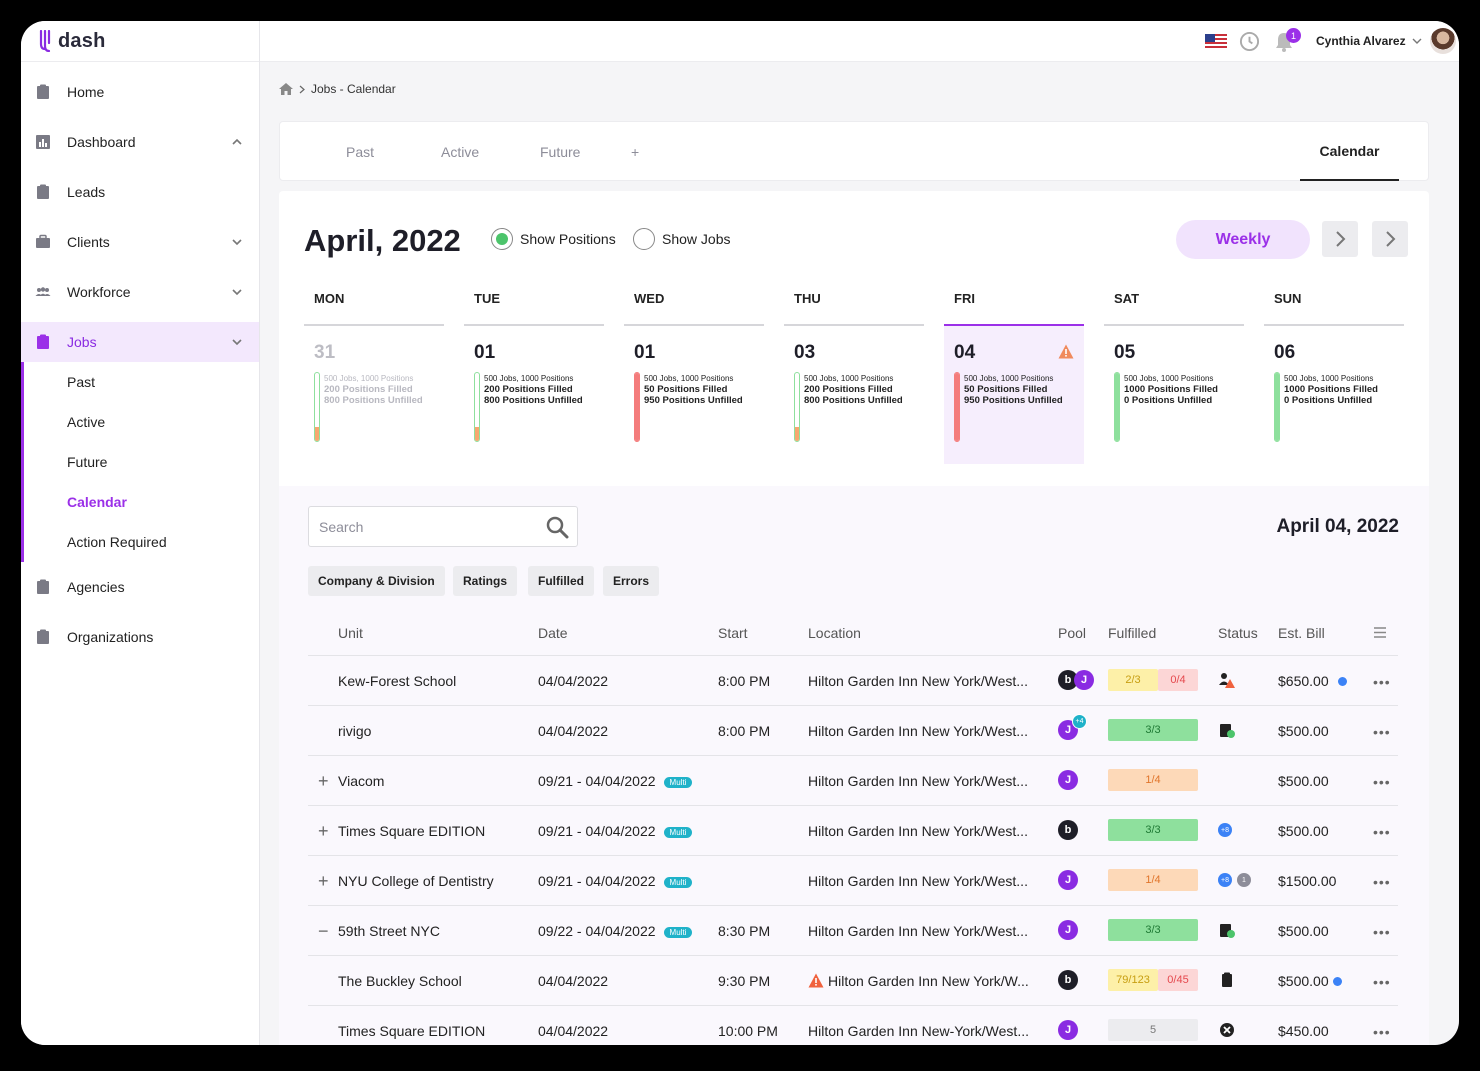 The image size is (1480, 1071). What do you see at coordinates (834, 633) in the screenshot?
I see `col-location: Location` at bounding box center [834, 633].